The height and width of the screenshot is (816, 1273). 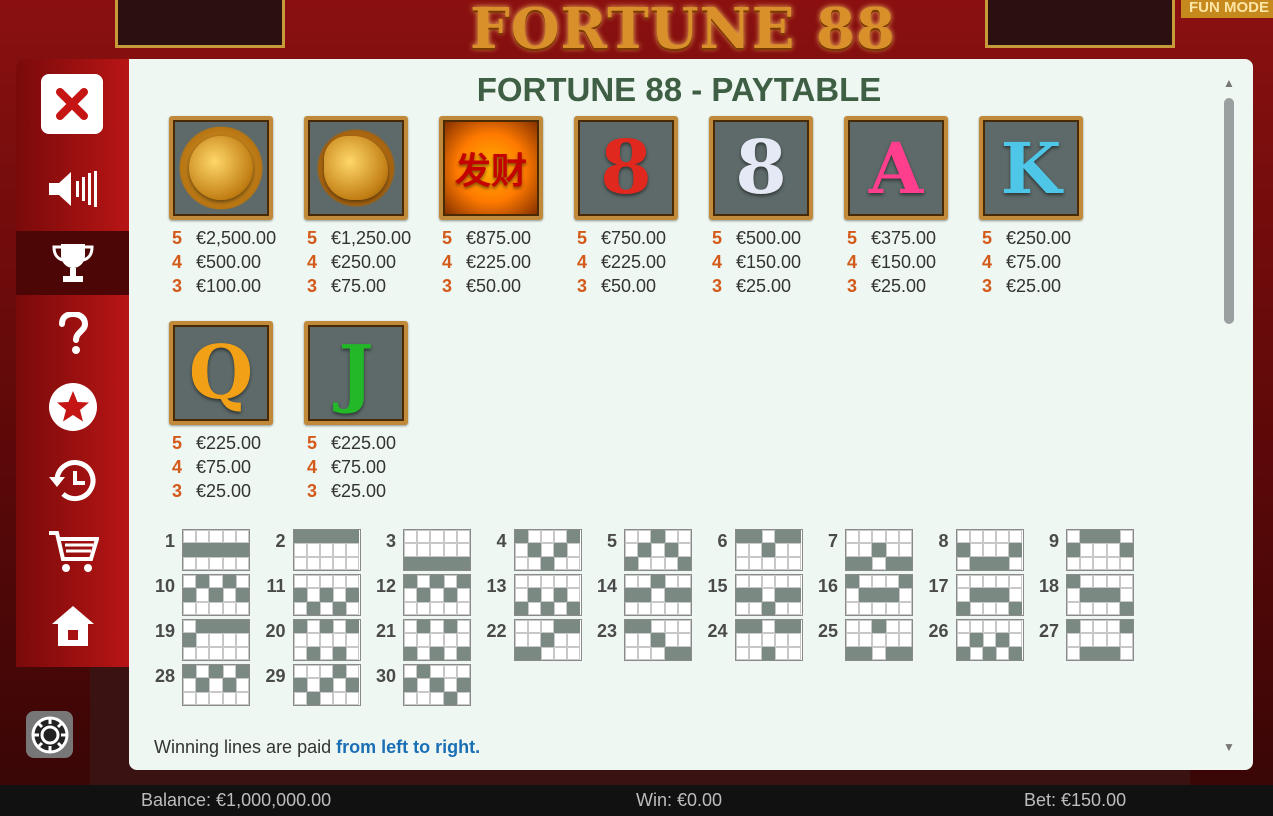 What do you see at coordinates (987, 238) in the screenshot?
I see `pay-multiplier: 5` at bounding box center [987, 238].